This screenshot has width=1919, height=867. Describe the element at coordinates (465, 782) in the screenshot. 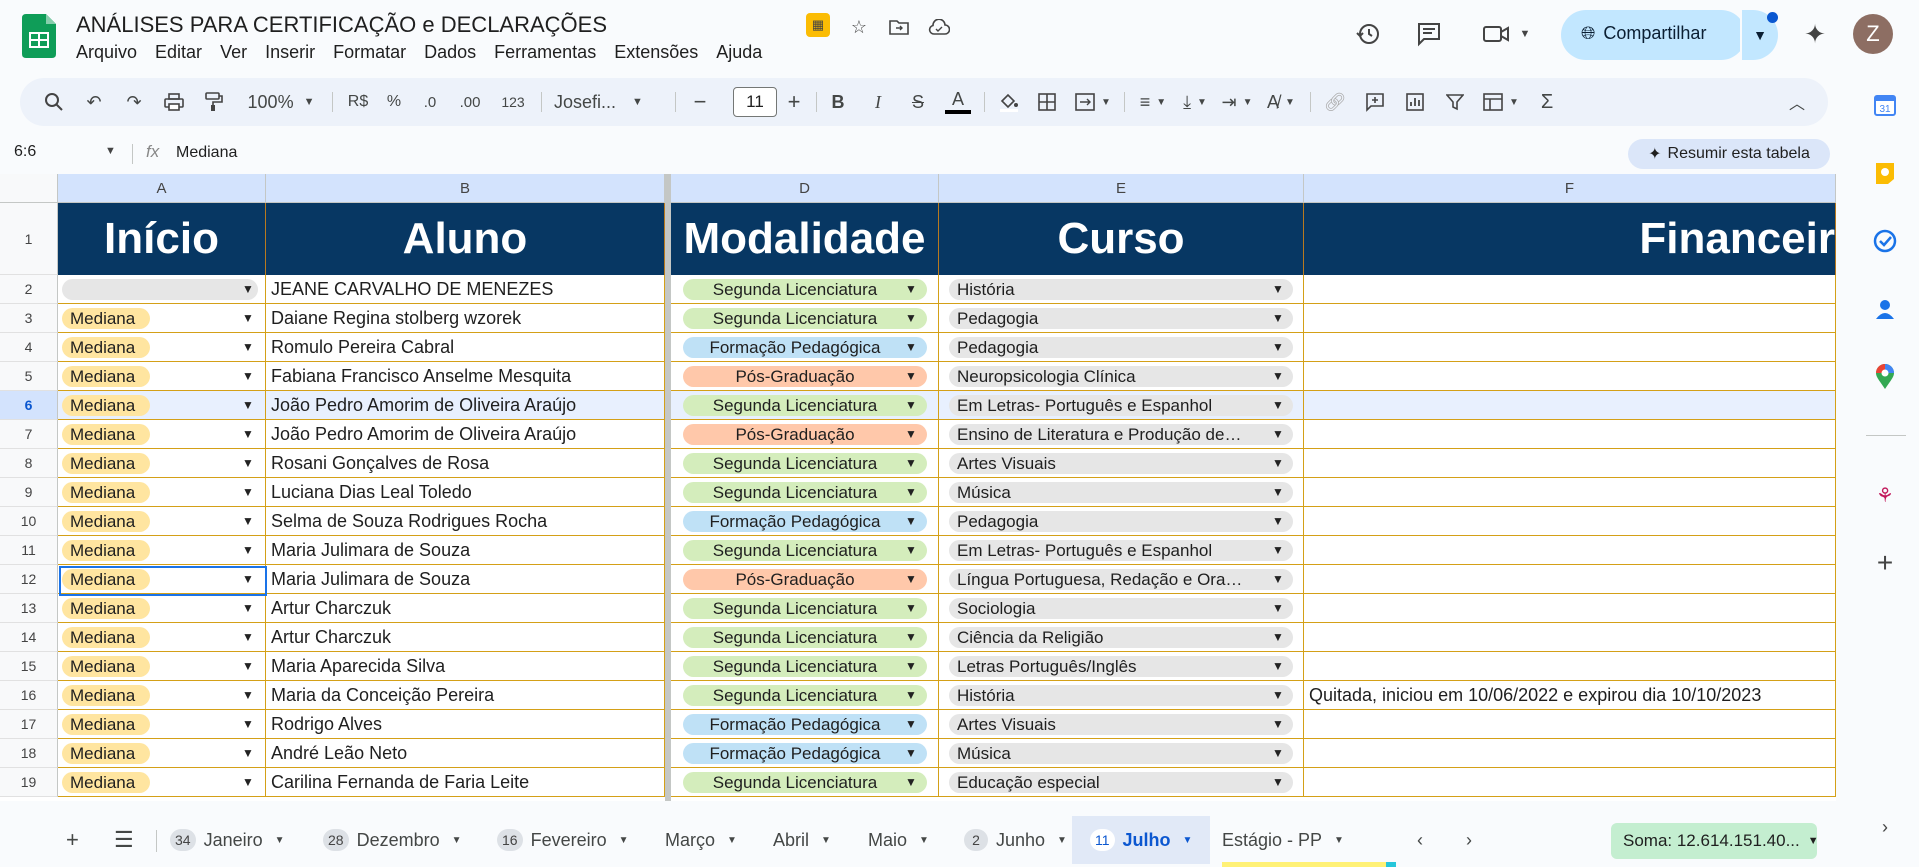

I see `cell-aluno: Carilina Fernanda de Faria Leite` at that location.